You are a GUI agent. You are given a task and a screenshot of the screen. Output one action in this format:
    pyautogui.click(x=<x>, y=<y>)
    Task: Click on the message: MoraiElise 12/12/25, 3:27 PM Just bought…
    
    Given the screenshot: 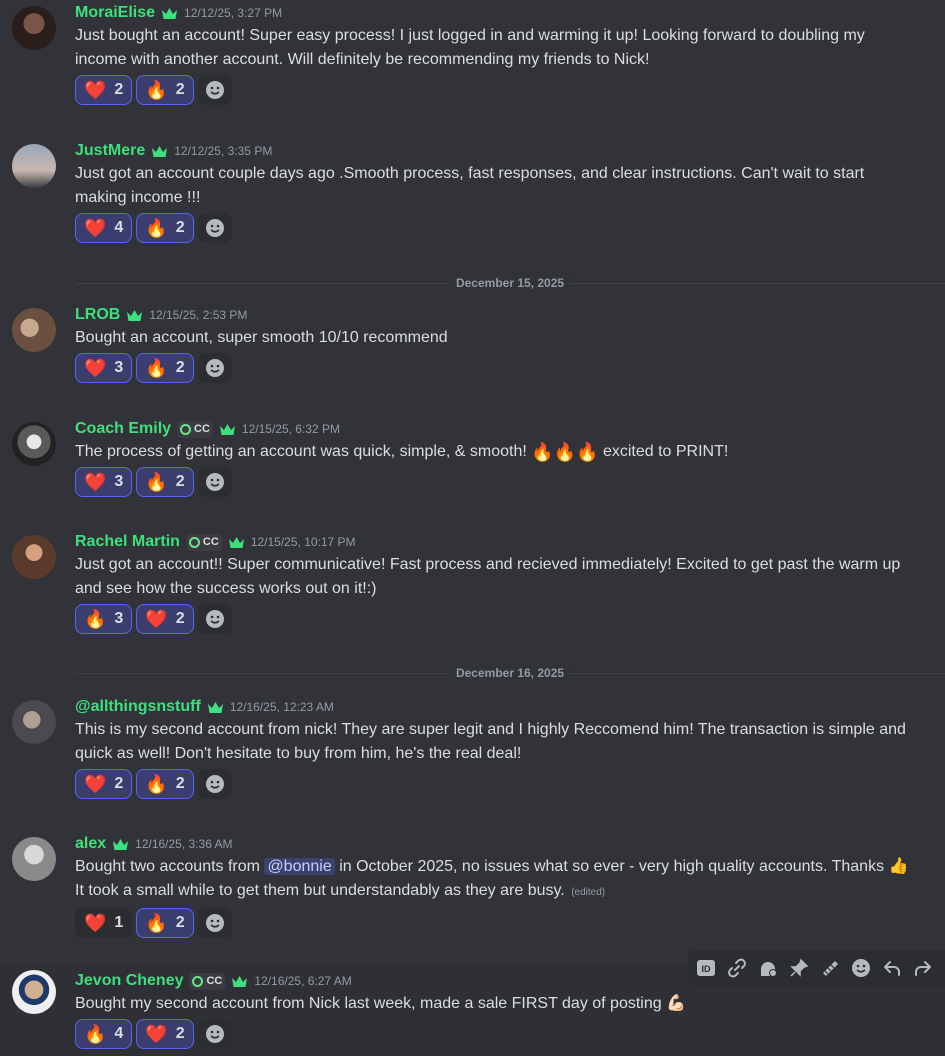 What is the action you would take?
    pyautogui.click(x=472, y=62)
    